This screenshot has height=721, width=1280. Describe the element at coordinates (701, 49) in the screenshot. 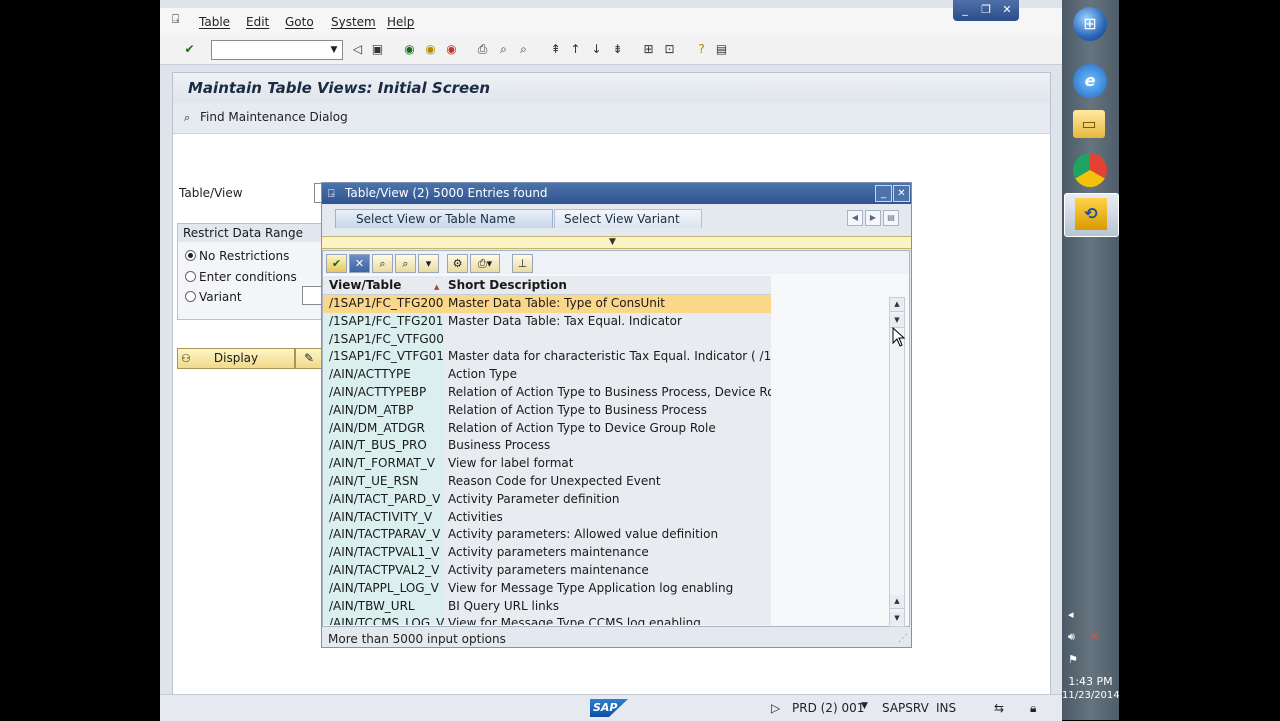

I see `help-icon: ?` at that location.